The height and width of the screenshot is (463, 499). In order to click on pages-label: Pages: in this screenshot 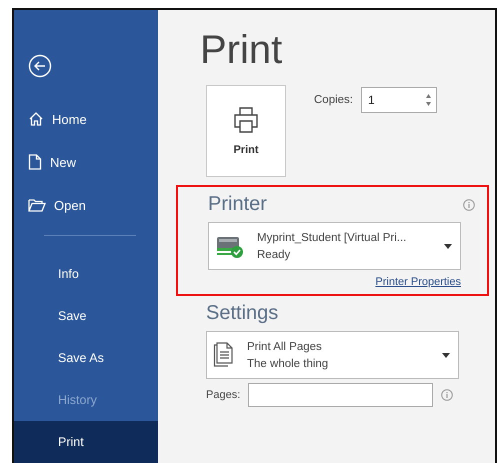, I will do `click(223, 395)`.